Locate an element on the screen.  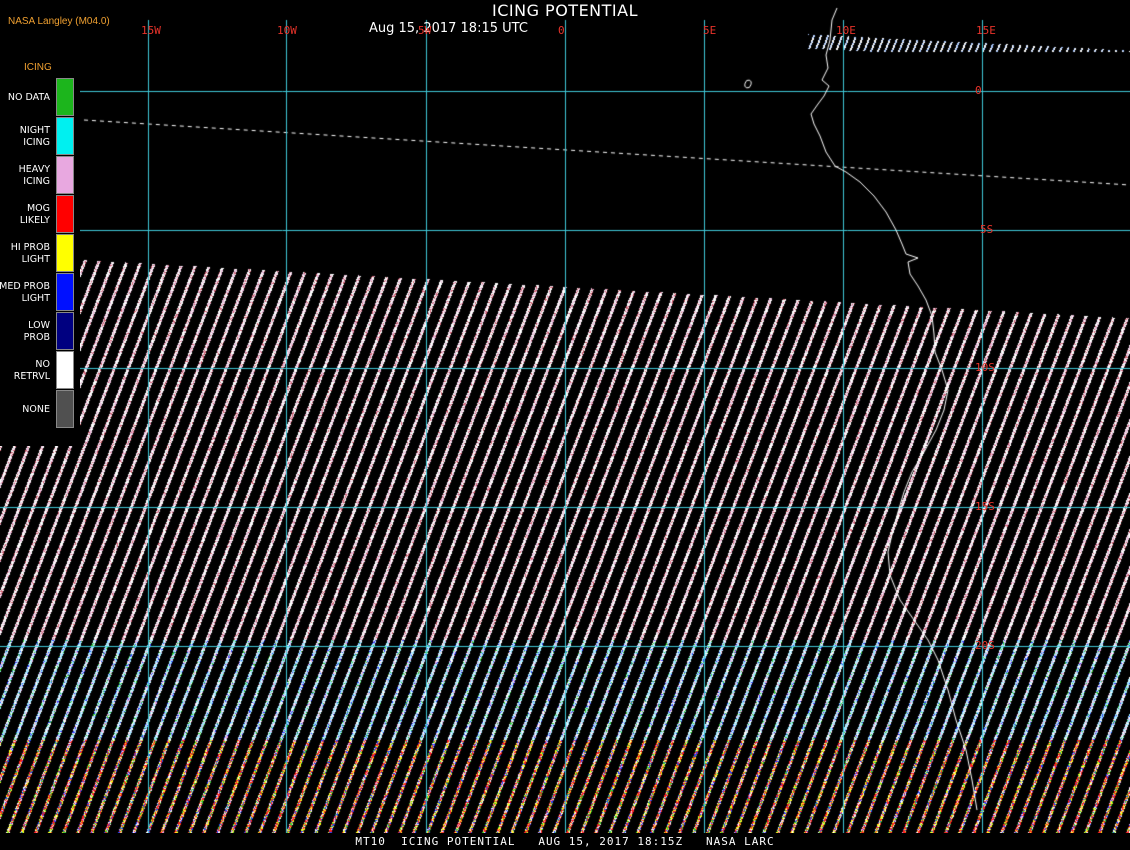
lat-label-15s: 15S is located at coordinates (985, 506).